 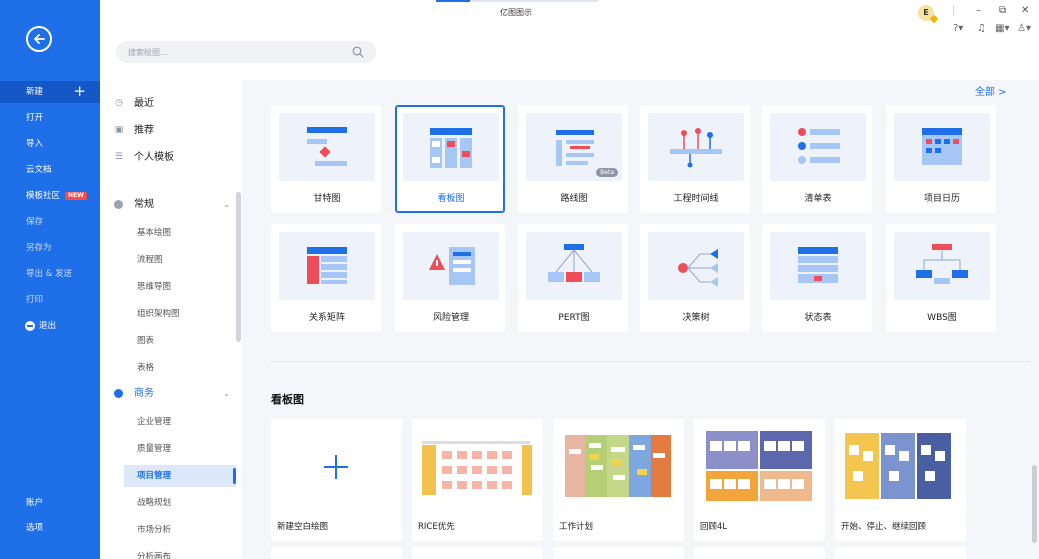 What do you see at coordinates (450, 278) in the screenshot?
I see `template-card-risk: 风险管理` at bounding box center [450, 278].